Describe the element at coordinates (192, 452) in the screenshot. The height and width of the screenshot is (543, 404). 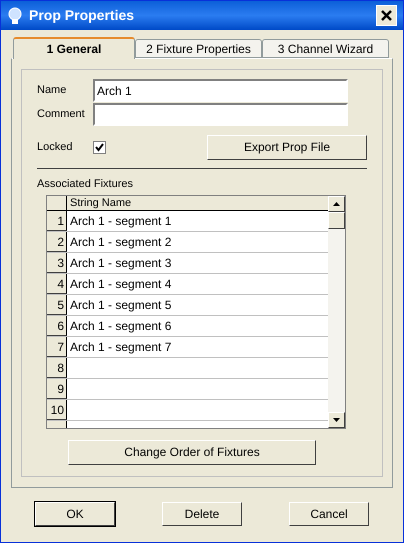
I see `change-order-button: Change Order of Fixtures` at that location.